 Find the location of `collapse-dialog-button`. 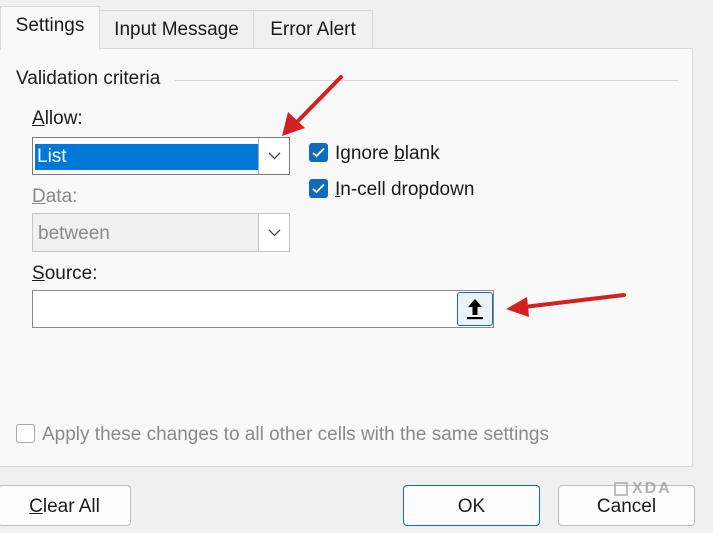

collapse-dialog-button is located at coordinates (475, 309).